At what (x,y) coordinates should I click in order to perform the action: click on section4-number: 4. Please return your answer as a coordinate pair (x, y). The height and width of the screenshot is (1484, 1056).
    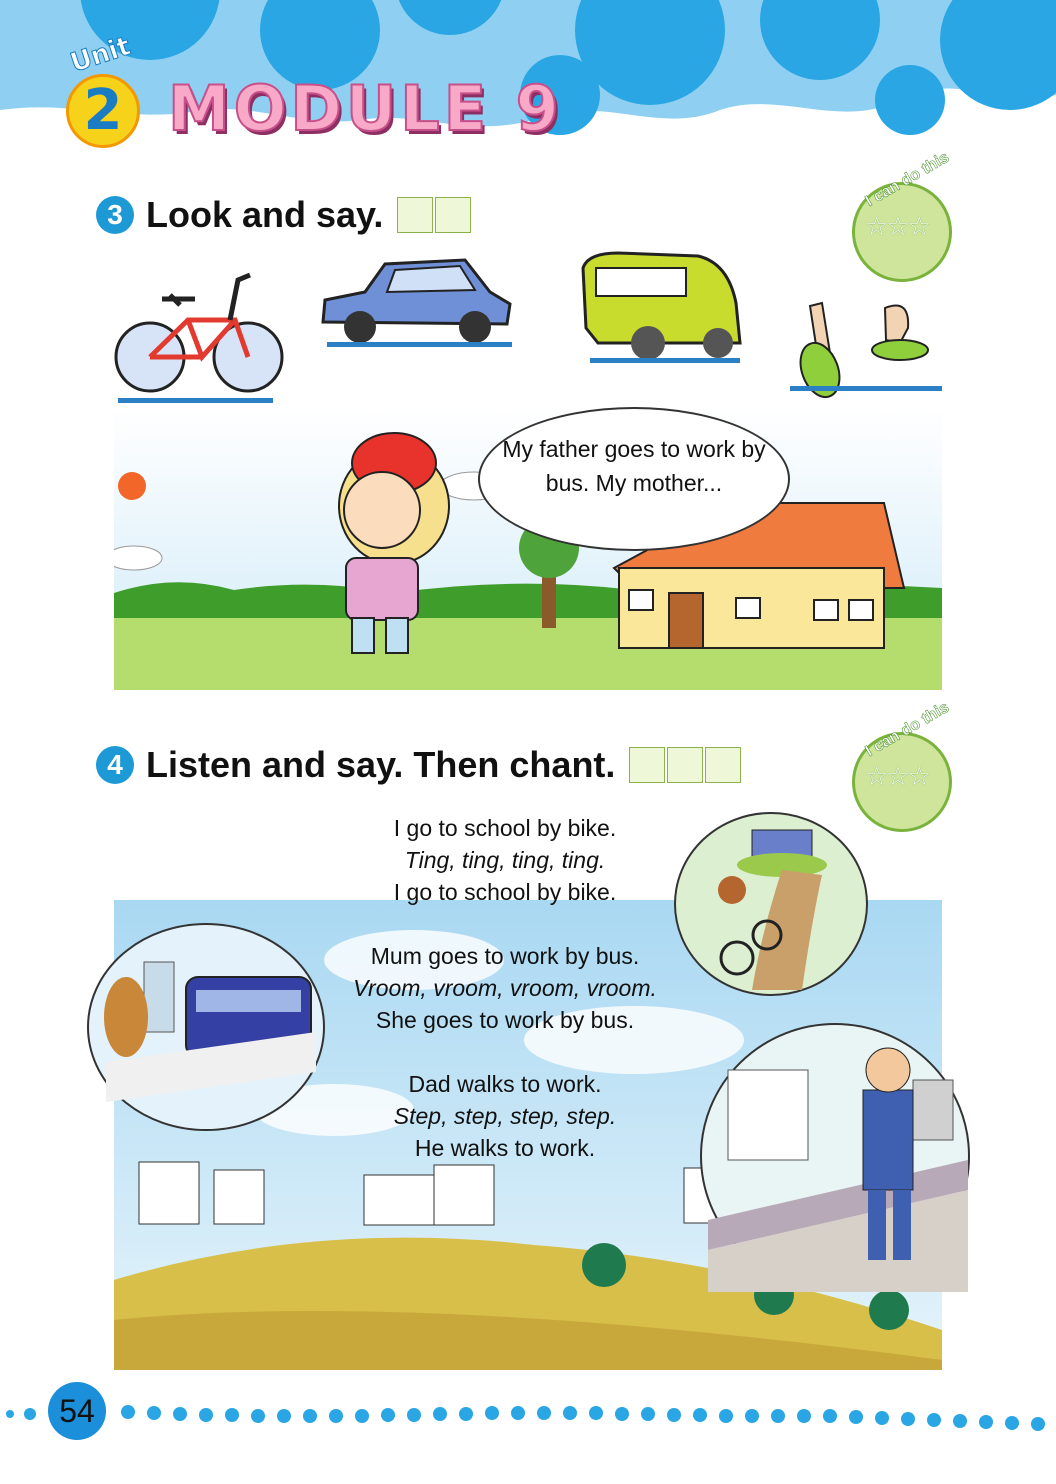
    Looking at the image, I should click on (115, 765).